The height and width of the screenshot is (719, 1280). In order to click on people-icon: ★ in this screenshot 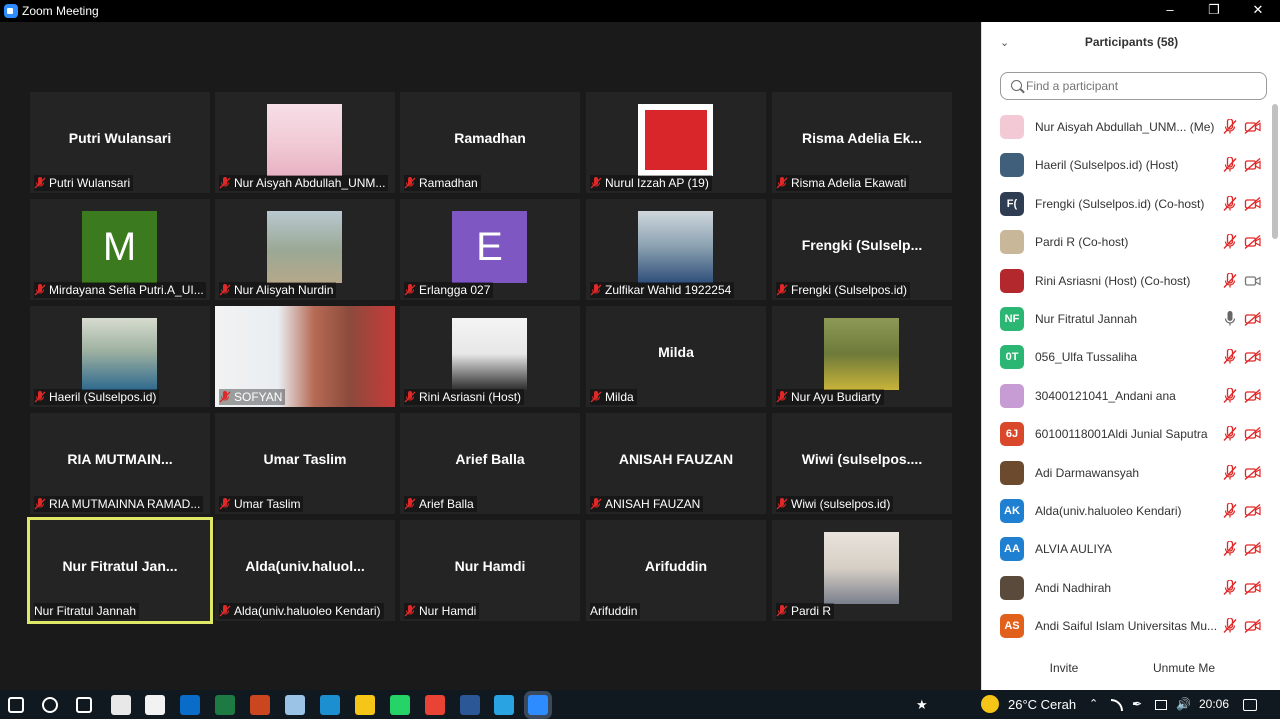, I will do `click(922, 705)`.